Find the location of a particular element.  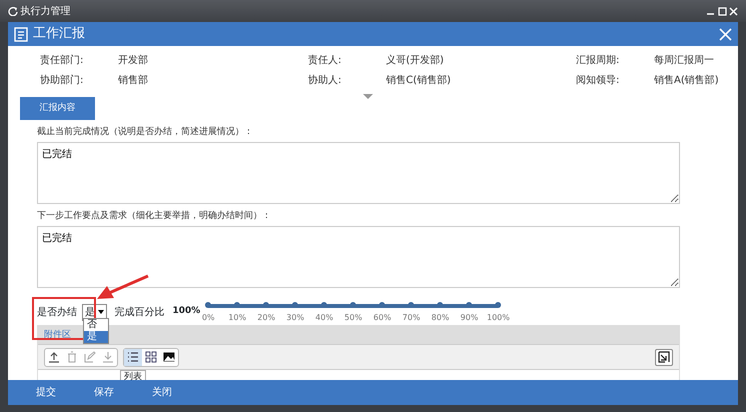

field-label: 协助人: is located at coordinates (324, 81).